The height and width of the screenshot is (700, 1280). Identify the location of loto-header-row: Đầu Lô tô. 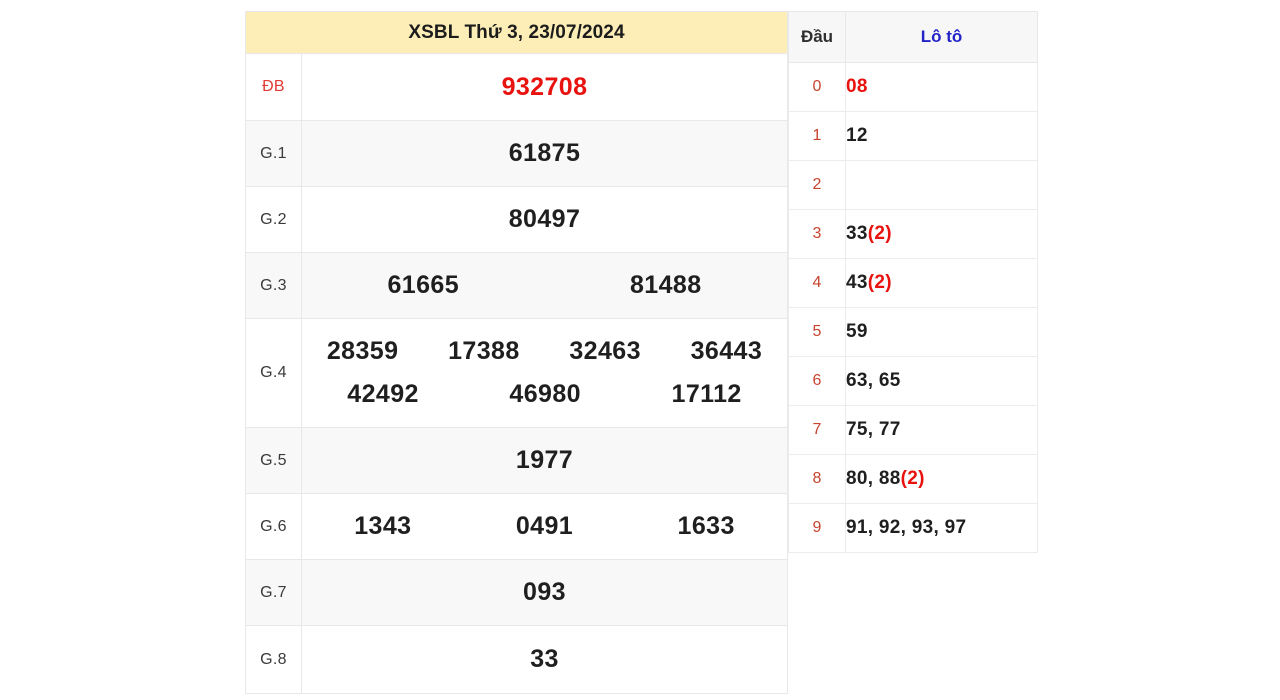
(913, 37).